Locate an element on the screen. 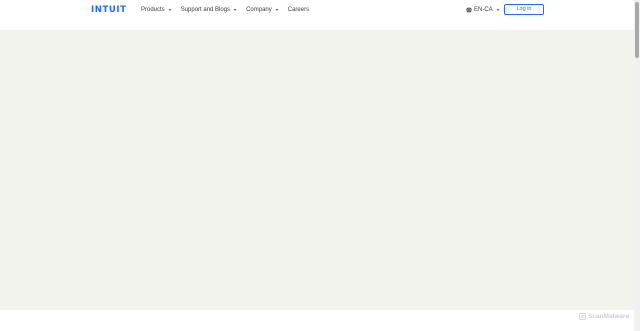 Image resolution: width=640 pixels, height=331 pixels. nav-company-label: Company is located at coordinates (259, 10).